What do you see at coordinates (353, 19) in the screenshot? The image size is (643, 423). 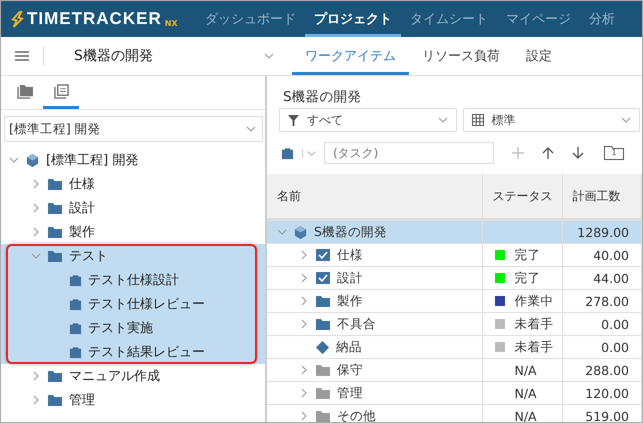 I see `nav-tab: プロジェクト` at bounding box center [353, 19].